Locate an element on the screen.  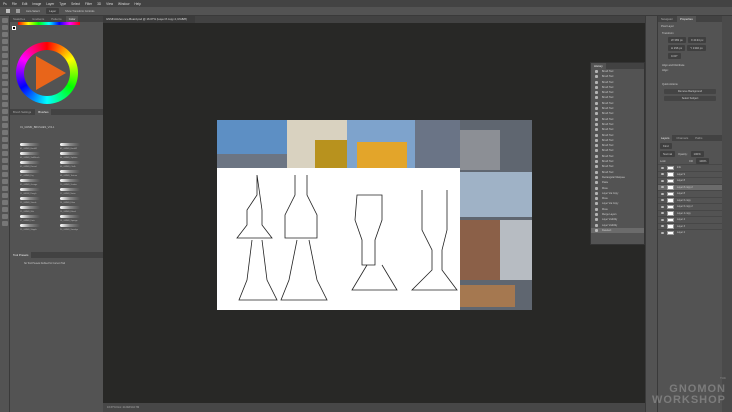
tab-layers: Layers is located at coordinates (665, 138).